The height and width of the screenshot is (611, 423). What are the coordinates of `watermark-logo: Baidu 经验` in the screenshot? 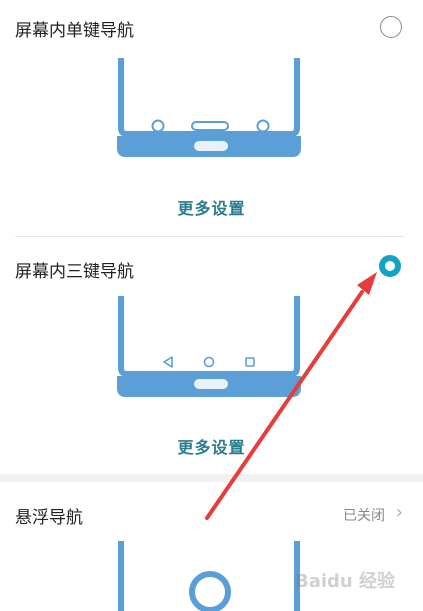 It's located at (344, 581).